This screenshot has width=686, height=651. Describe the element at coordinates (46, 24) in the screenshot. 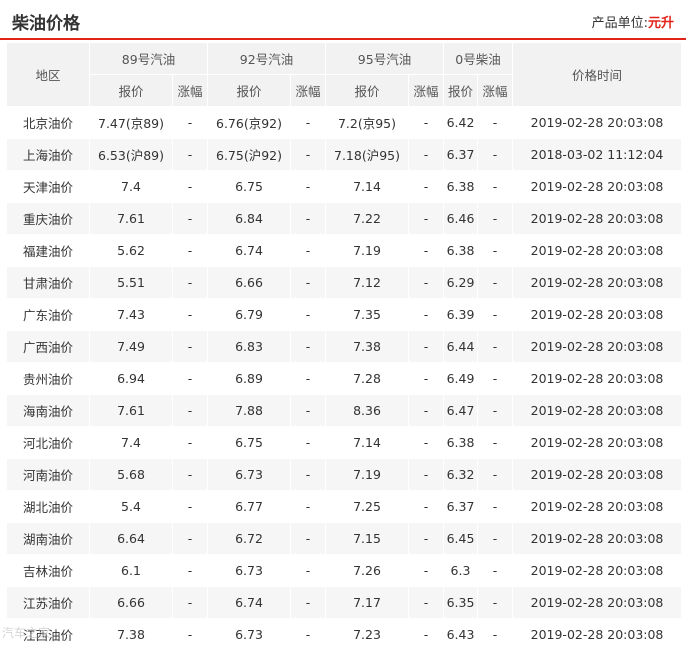

I see `page-title: 柴油价格` at that location.